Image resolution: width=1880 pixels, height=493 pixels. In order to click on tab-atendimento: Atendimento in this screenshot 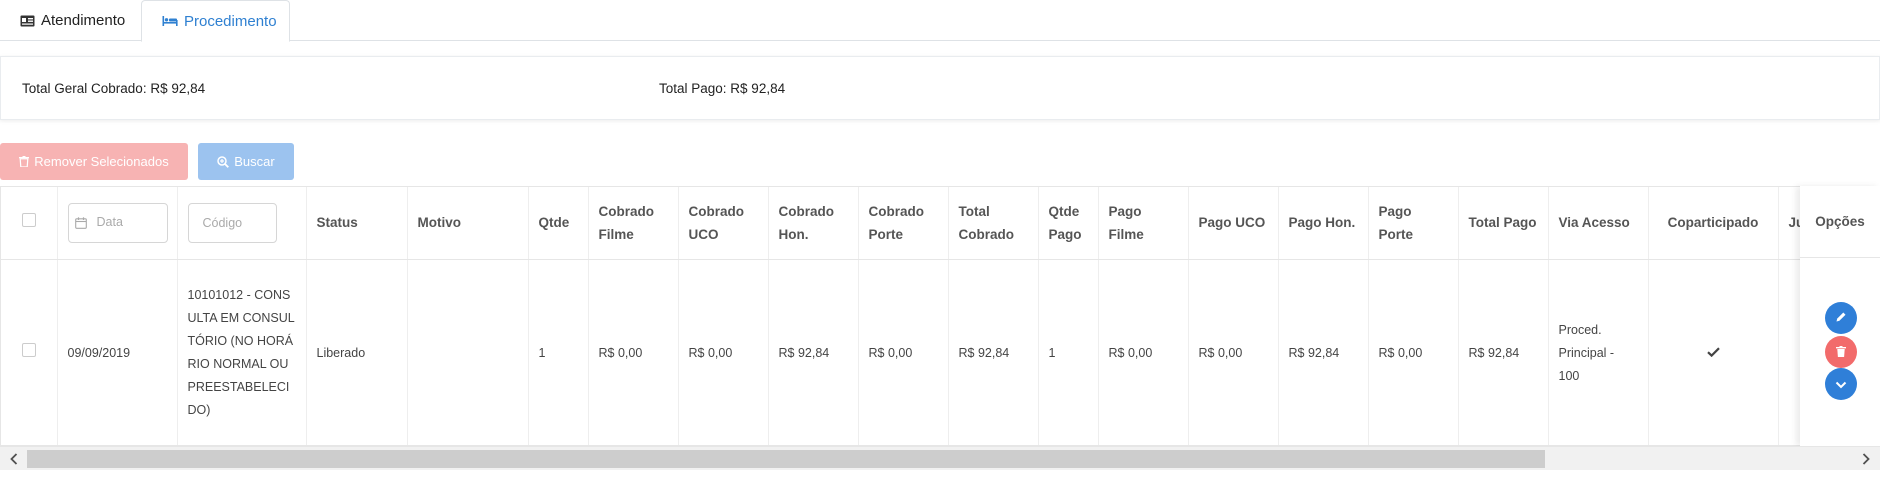, I will do `click(70, 20)`.